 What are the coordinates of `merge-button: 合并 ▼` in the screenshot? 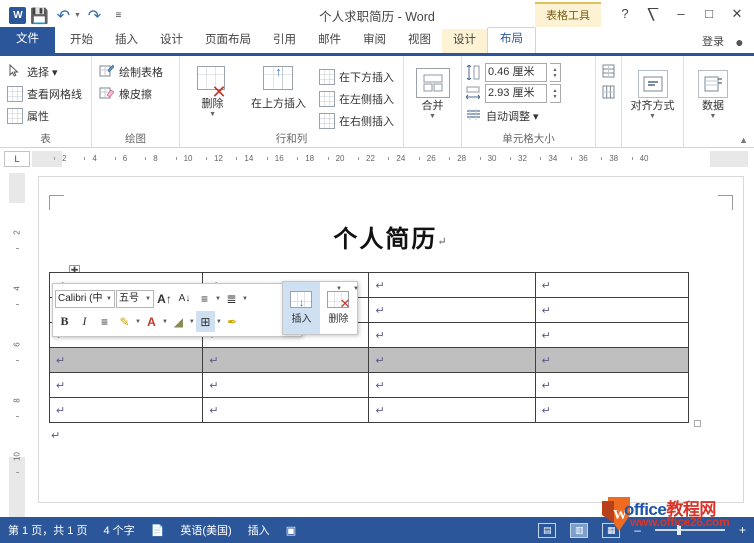 It's located at (432, 94).